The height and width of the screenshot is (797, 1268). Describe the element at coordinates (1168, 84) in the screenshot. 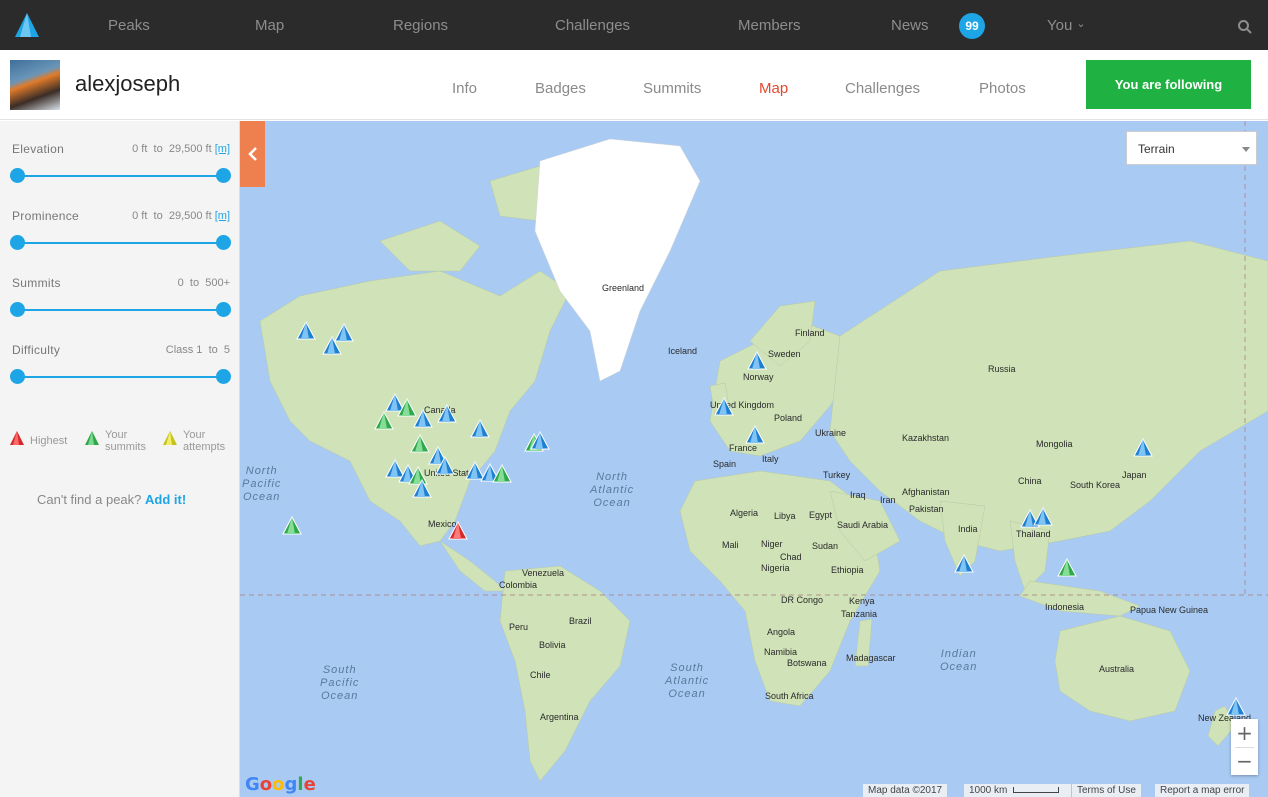

I see `following-button: You are following` at that location.